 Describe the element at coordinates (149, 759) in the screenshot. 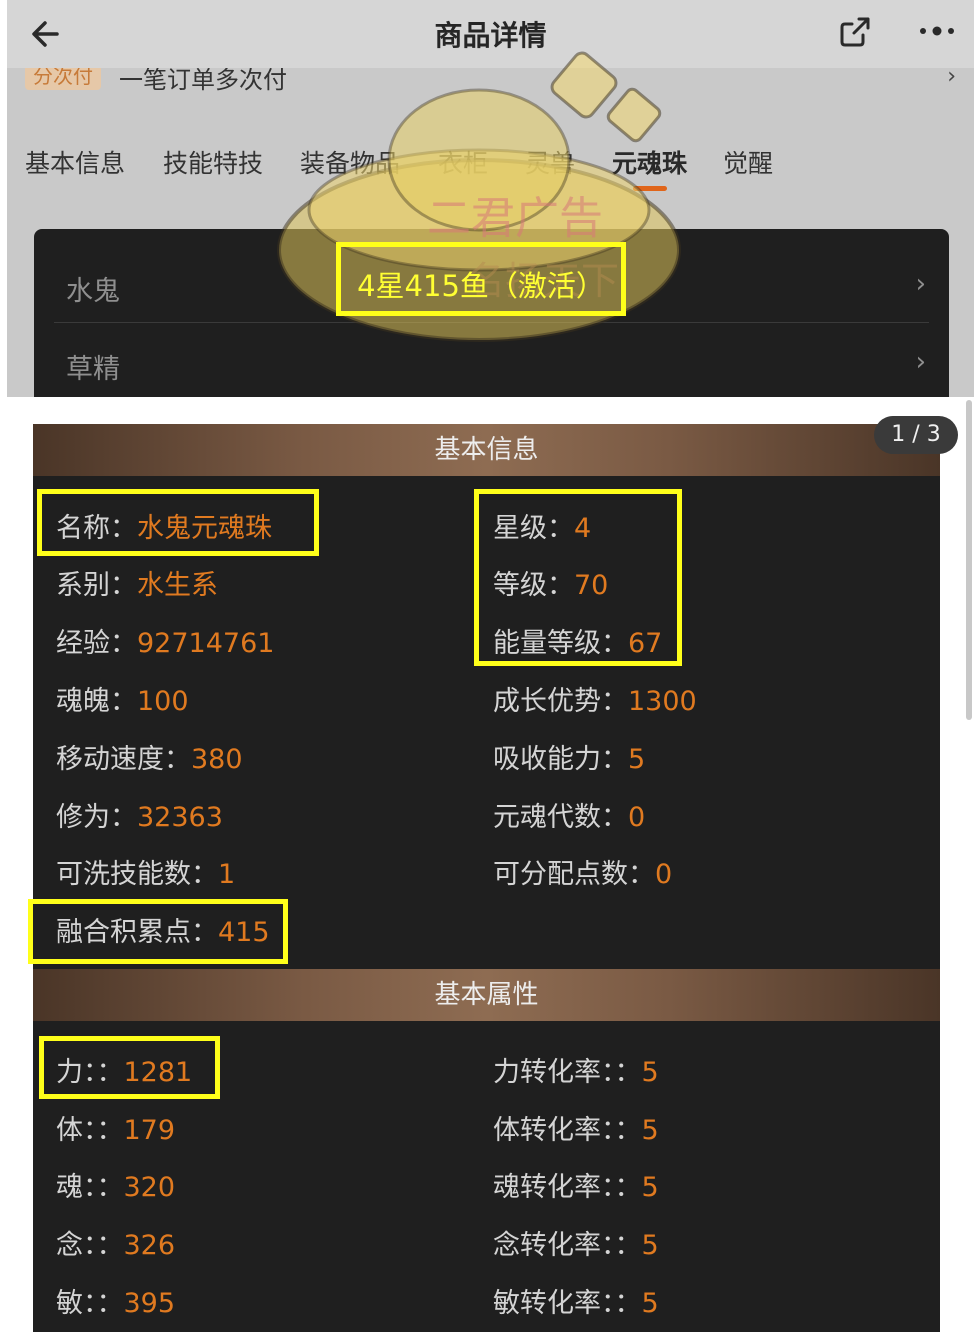

I see `field-move-speed: 移动速度：380` at that location.